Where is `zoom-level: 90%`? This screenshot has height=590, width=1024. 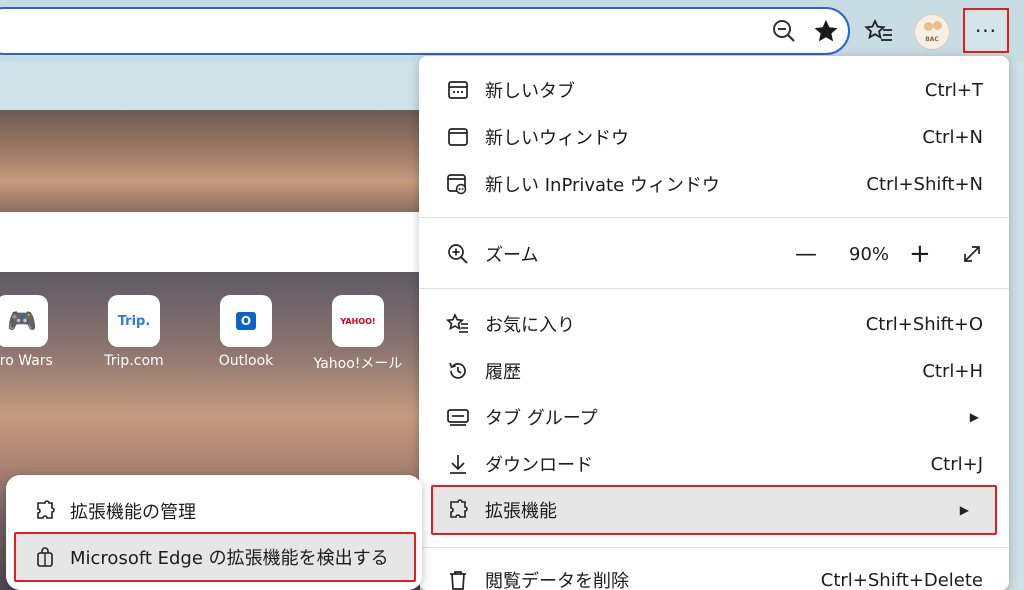 zoom-level: 90% is located at coordinates (869, 254).